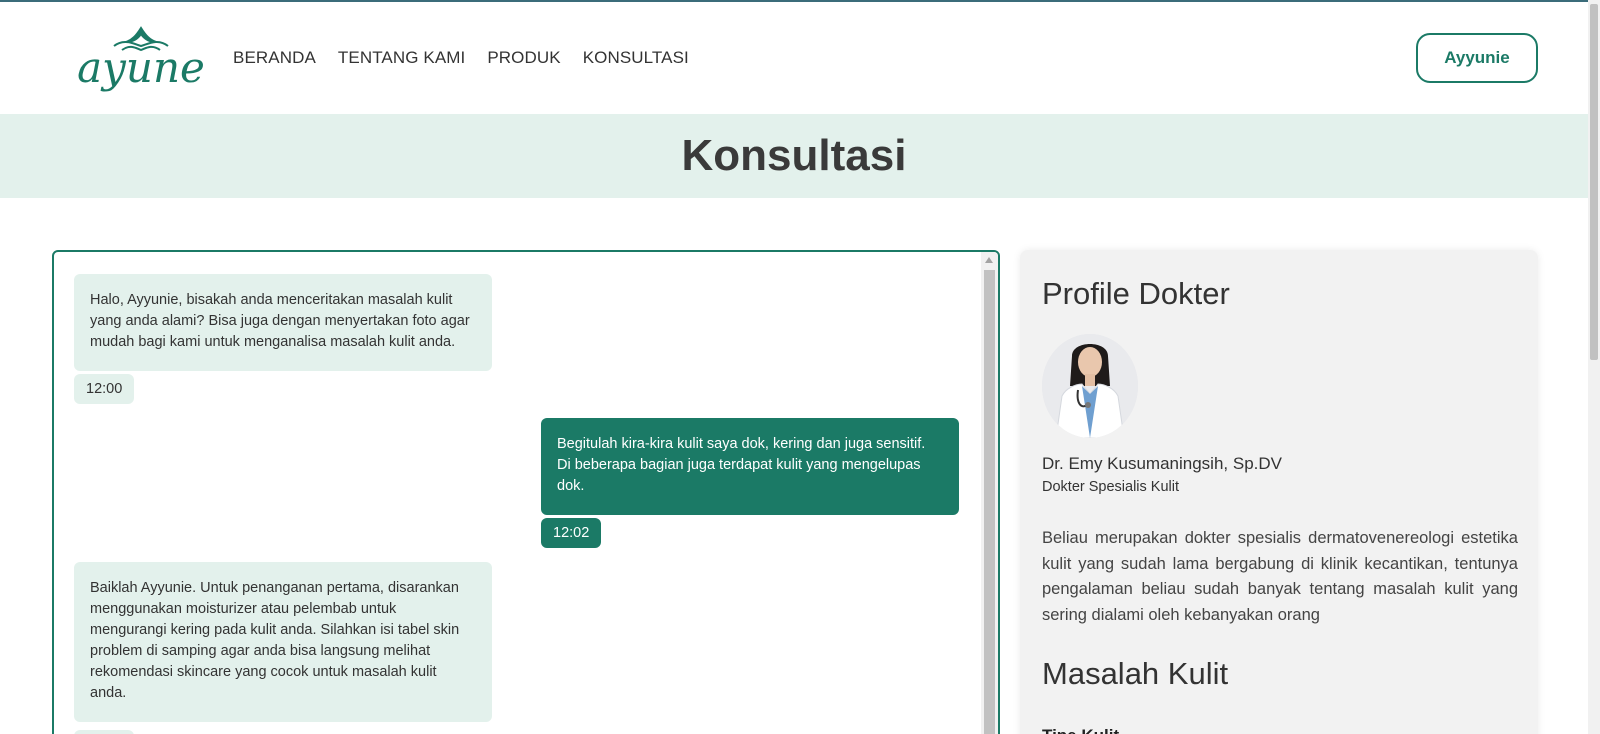 The image size is (1600, 734). Describe the element at coordinates (1162, 463) in the screenshot. I see `doctor-name: Dr. Emy Kusumaningsih, Sp.DV` at that location.